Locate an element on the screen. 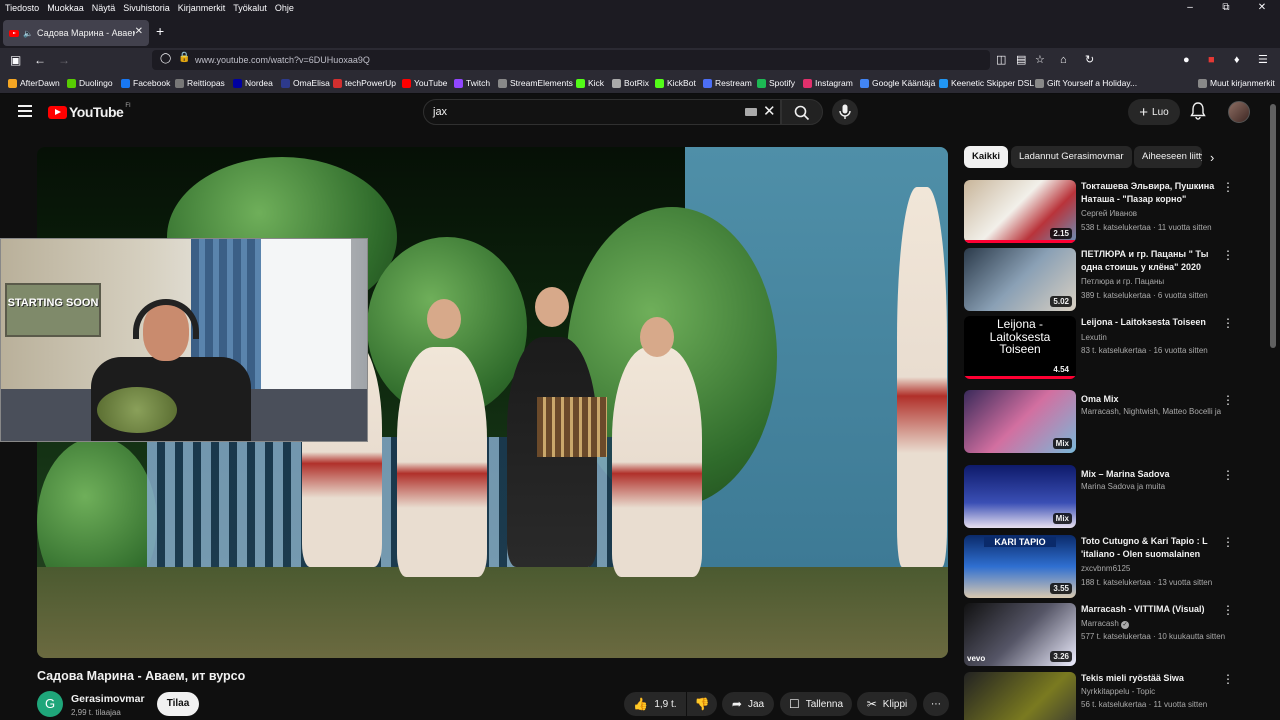 Image resolution: width=1280 pixels, height=720 pixels. search-query: jax is located at coordinates (440, 112).